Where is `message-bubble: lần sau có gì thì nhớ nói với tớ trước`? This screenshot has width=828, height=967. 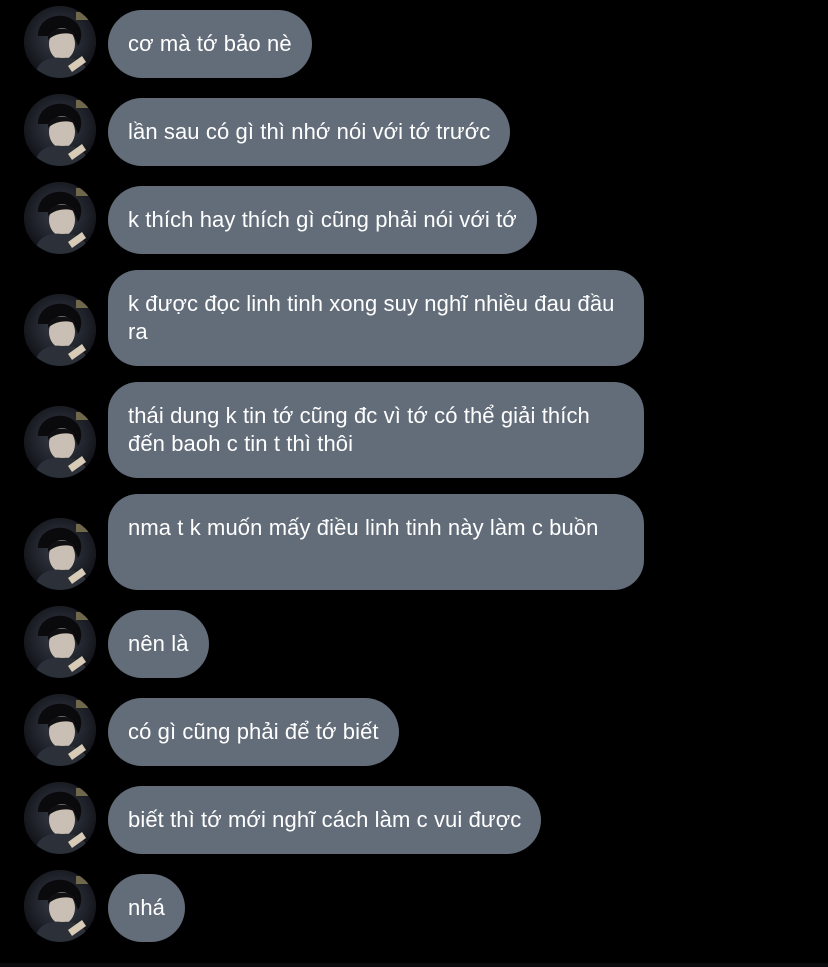
message-bubble: lần sau có gì thì nhớ nói với tớ trước is located at coordinates (309, 132).